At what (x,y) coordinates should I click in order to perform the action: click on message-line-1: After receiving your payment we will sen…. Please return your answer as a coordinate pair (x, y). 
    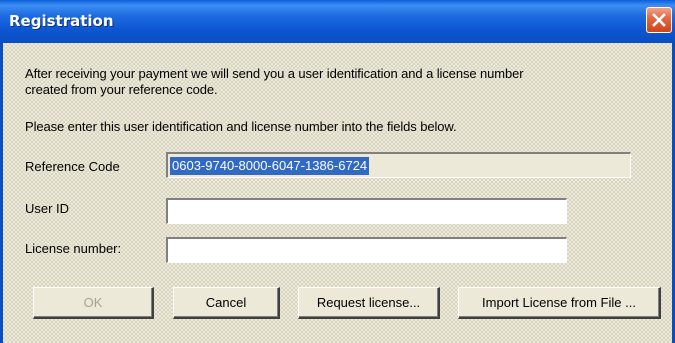
    Looking at the image, I should click on (274, 73).